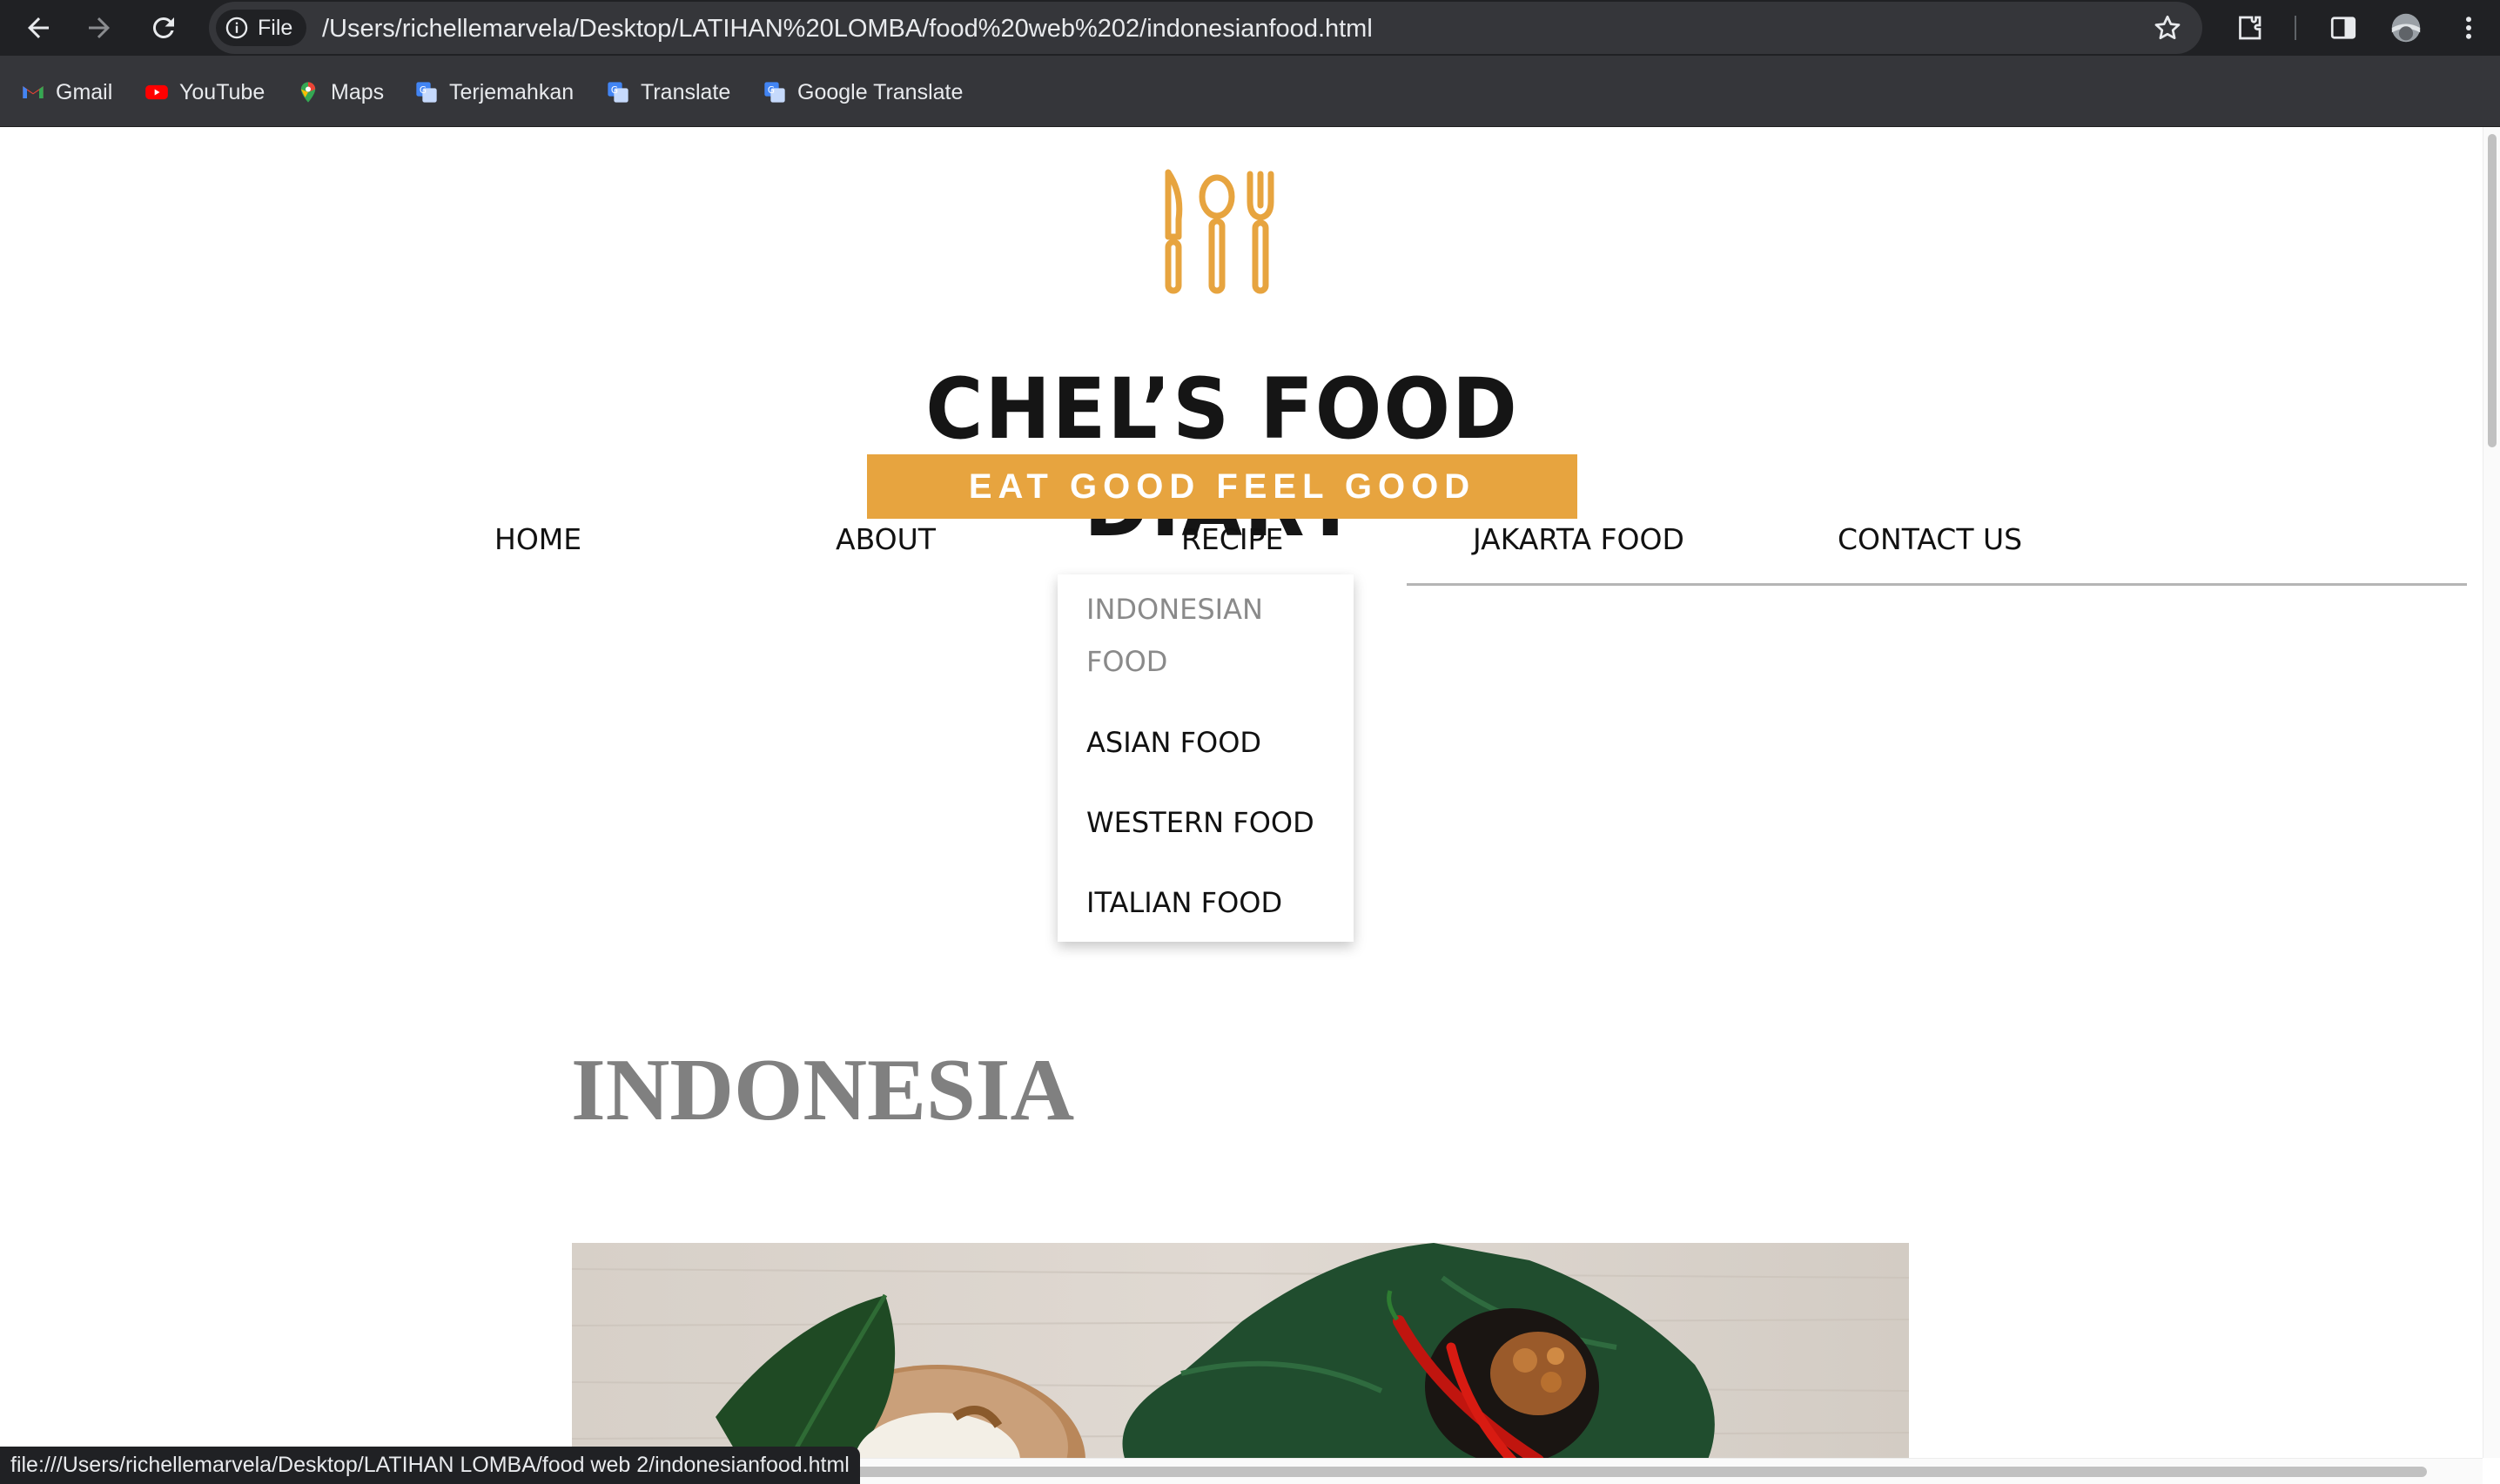  I want to click on profile-avatar, so click(2406, 28).